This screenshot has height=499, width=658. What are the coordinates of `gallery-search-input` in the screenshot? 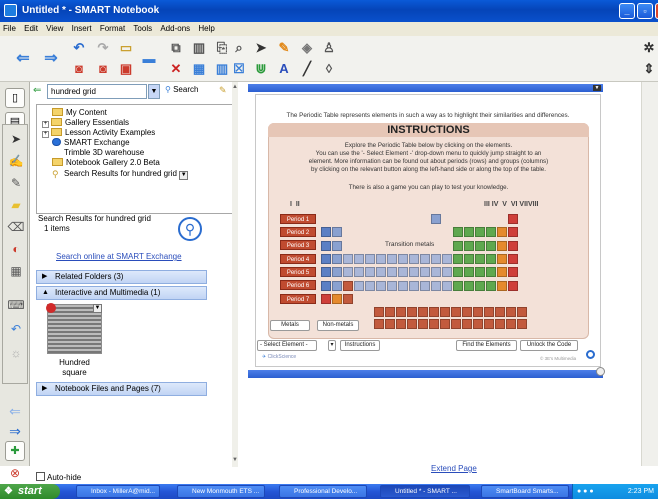 It's located at (97, 91).